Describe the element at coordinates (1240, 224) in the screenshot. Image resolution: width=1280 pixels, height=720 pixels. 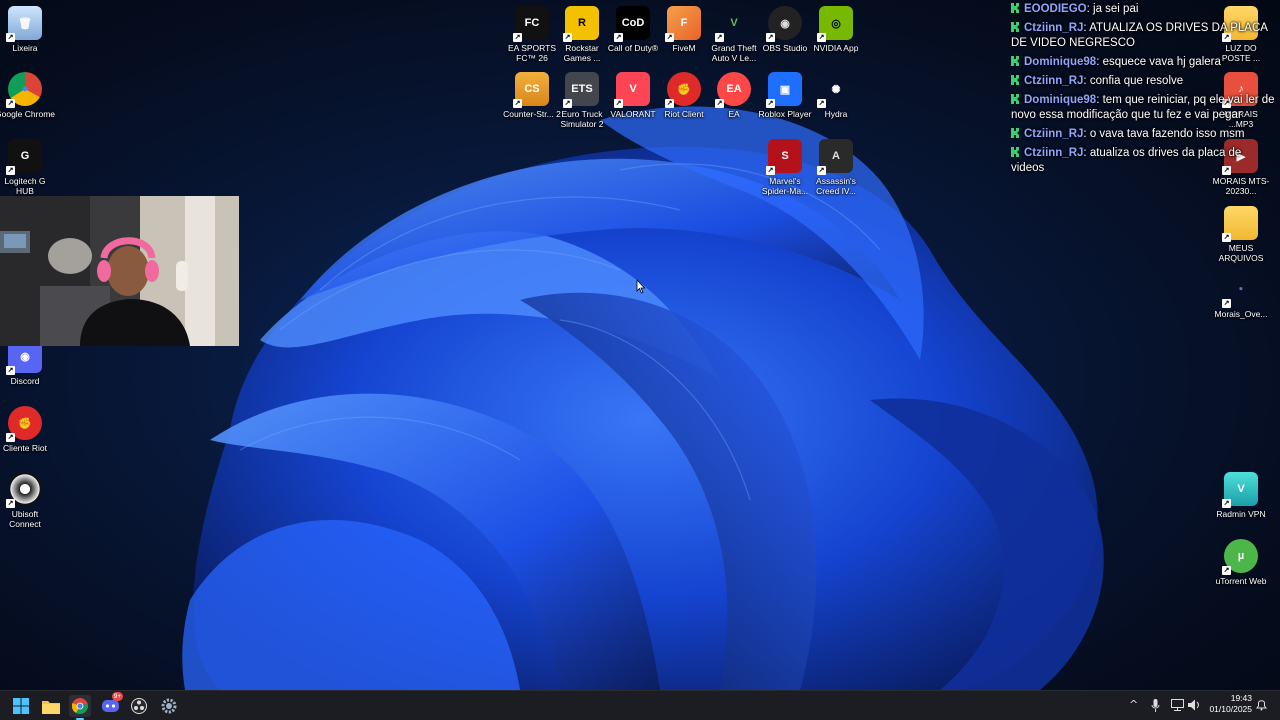
I see `folder-icon: ↗` at that location.